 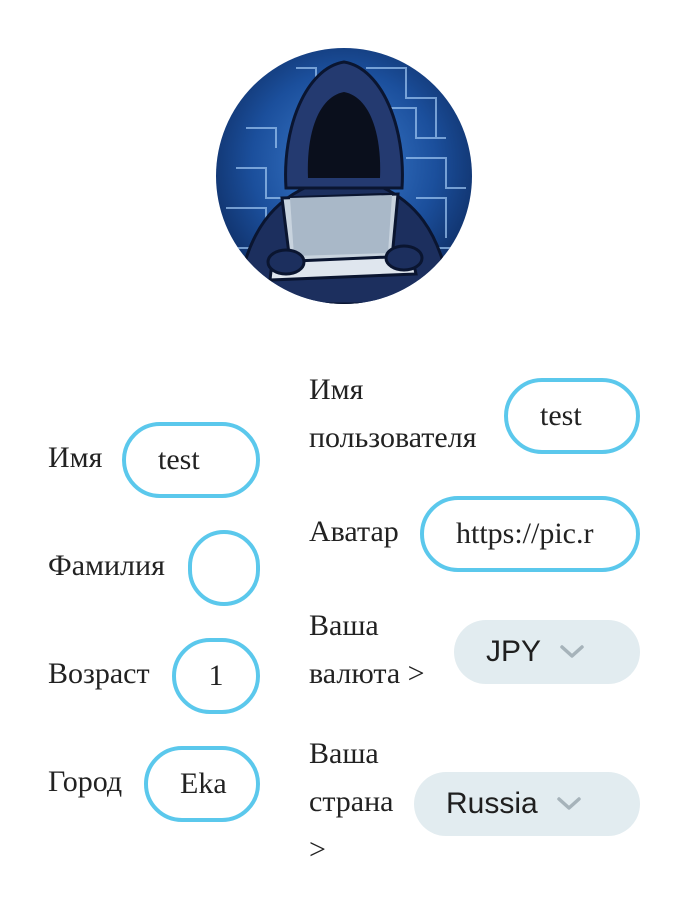 I want to click on profile-avatar, so click(x=344, y=176).